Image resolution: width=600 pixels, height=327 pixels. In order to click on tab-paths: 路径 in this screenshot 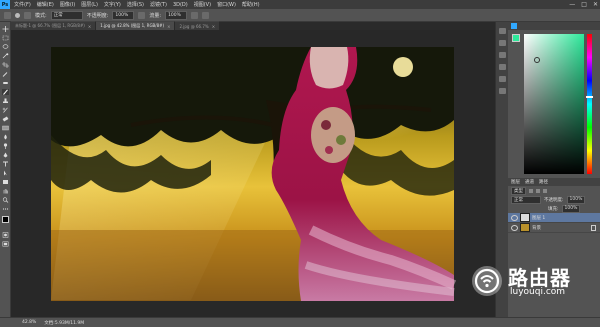, I will do `click(543, 182)`.